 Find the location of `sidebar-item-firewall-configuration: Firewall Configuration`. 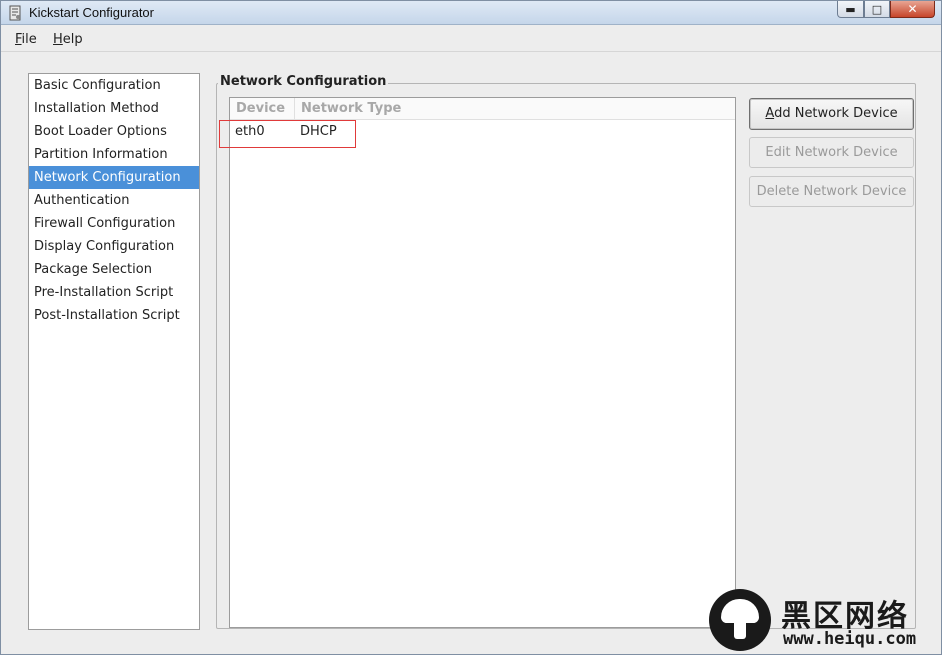

sidebar-item-firewall-configuration: Firewall Configuration is located at coordinates (114, 223).